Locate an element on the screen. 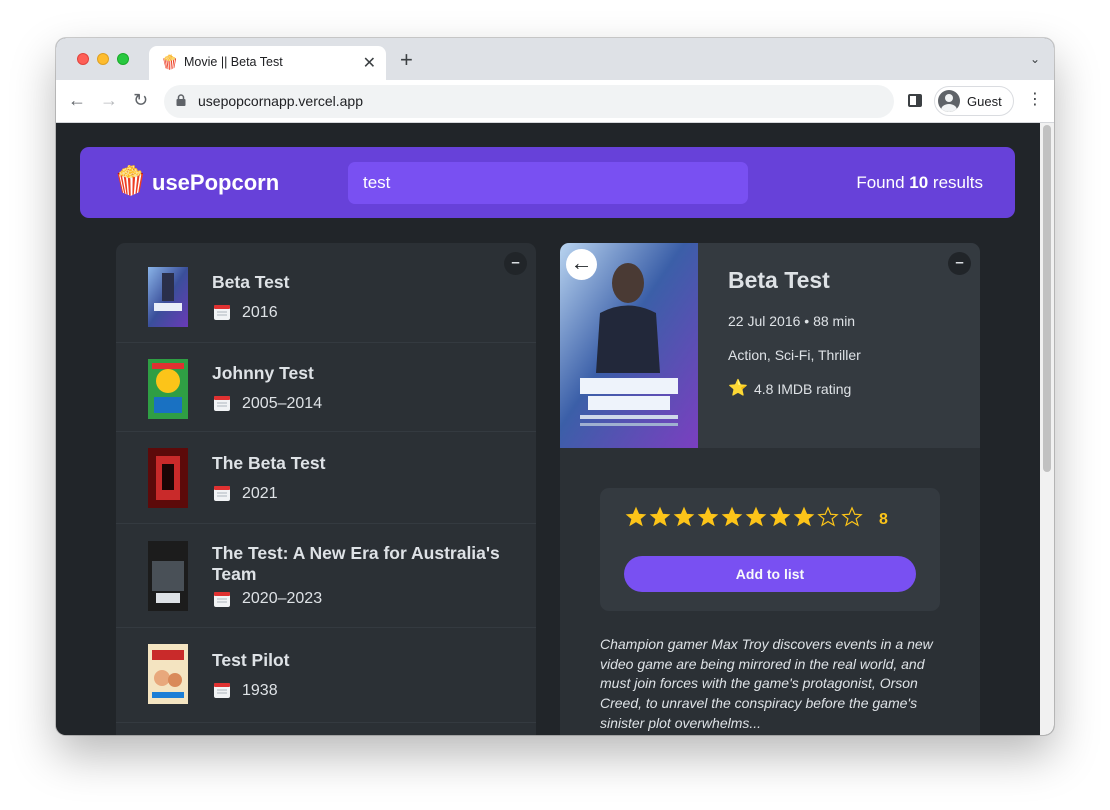 The image size is (1110, 810). back-arrow-icon: ← is located at coordinates (77, 100).